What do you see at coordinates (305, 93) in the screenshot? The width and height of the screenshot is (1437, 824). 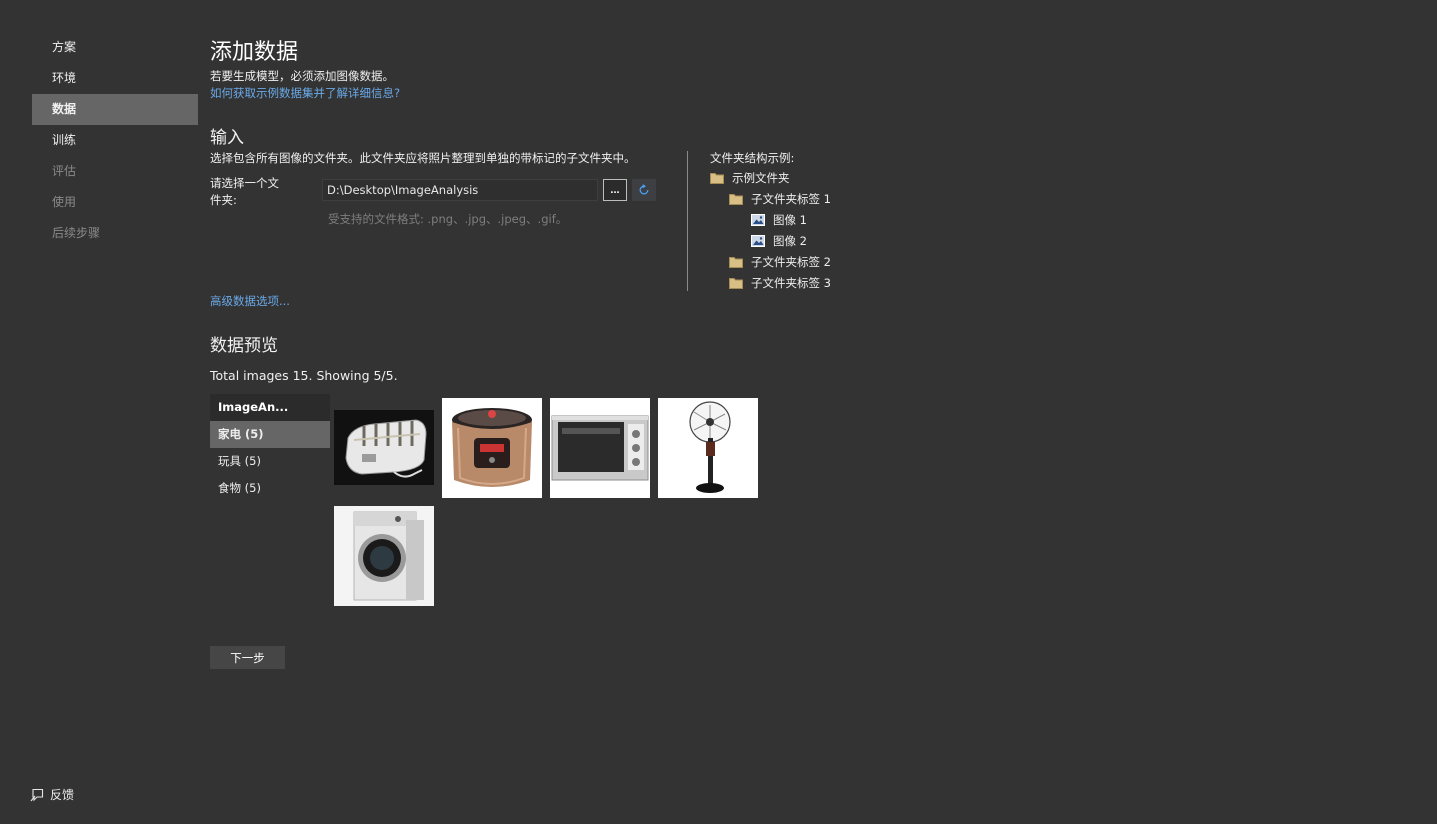 I see `help-link: 如何获取示例数据集并了解详细信息?` at bounding box center [305, 93].